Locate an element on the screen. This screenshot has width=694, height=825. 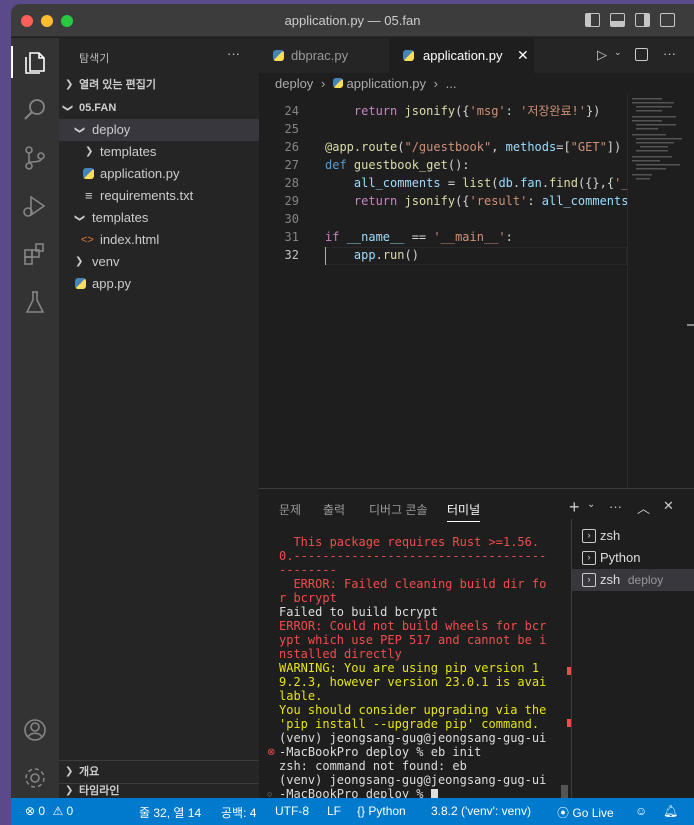
cursor-position: 줄 32, 열 14 is located at coordinates (170, 812).